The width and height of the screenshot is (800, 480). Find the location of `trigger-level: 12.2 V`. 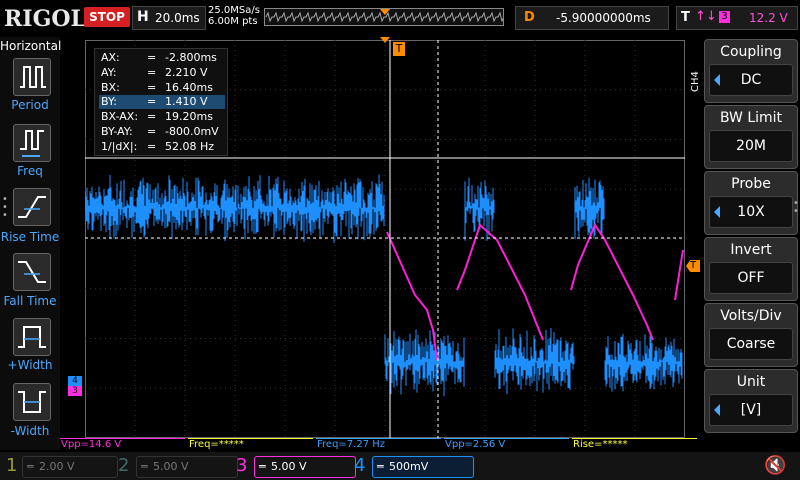

trigger-level: 12.2 V is located at coordinates (768, 18).